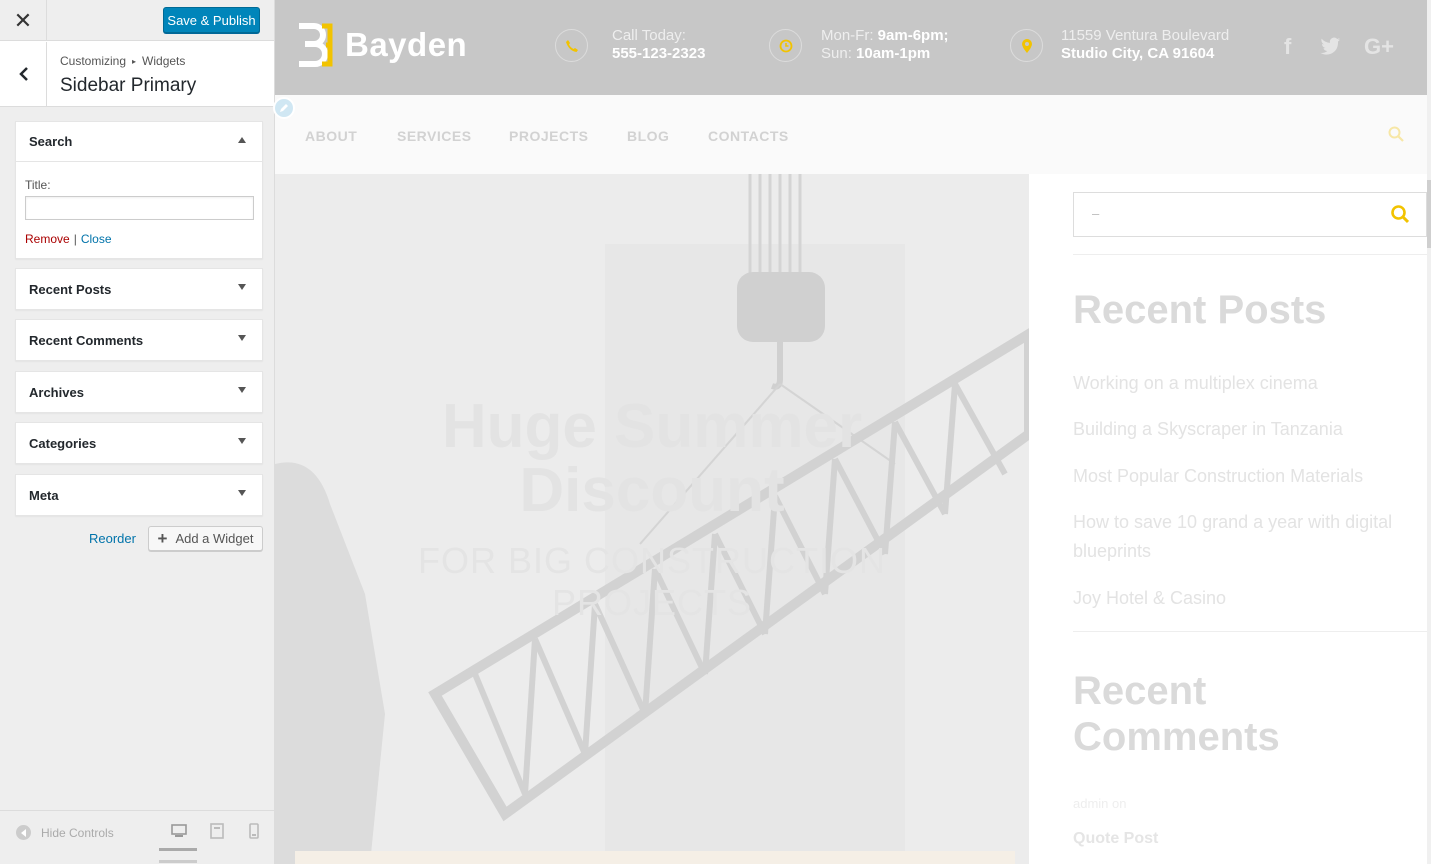 The width and height of the screenshot is (1431, 864). I want to click on twitter-icon, so click(1330, 46).